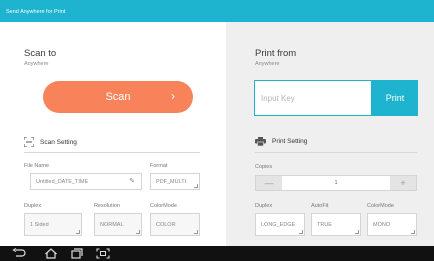 This screenshot has width=434, height=261. Describe the element at coordinates (392, 224) in the screenshot. I see `print-colormode-field: MONO` at that location.